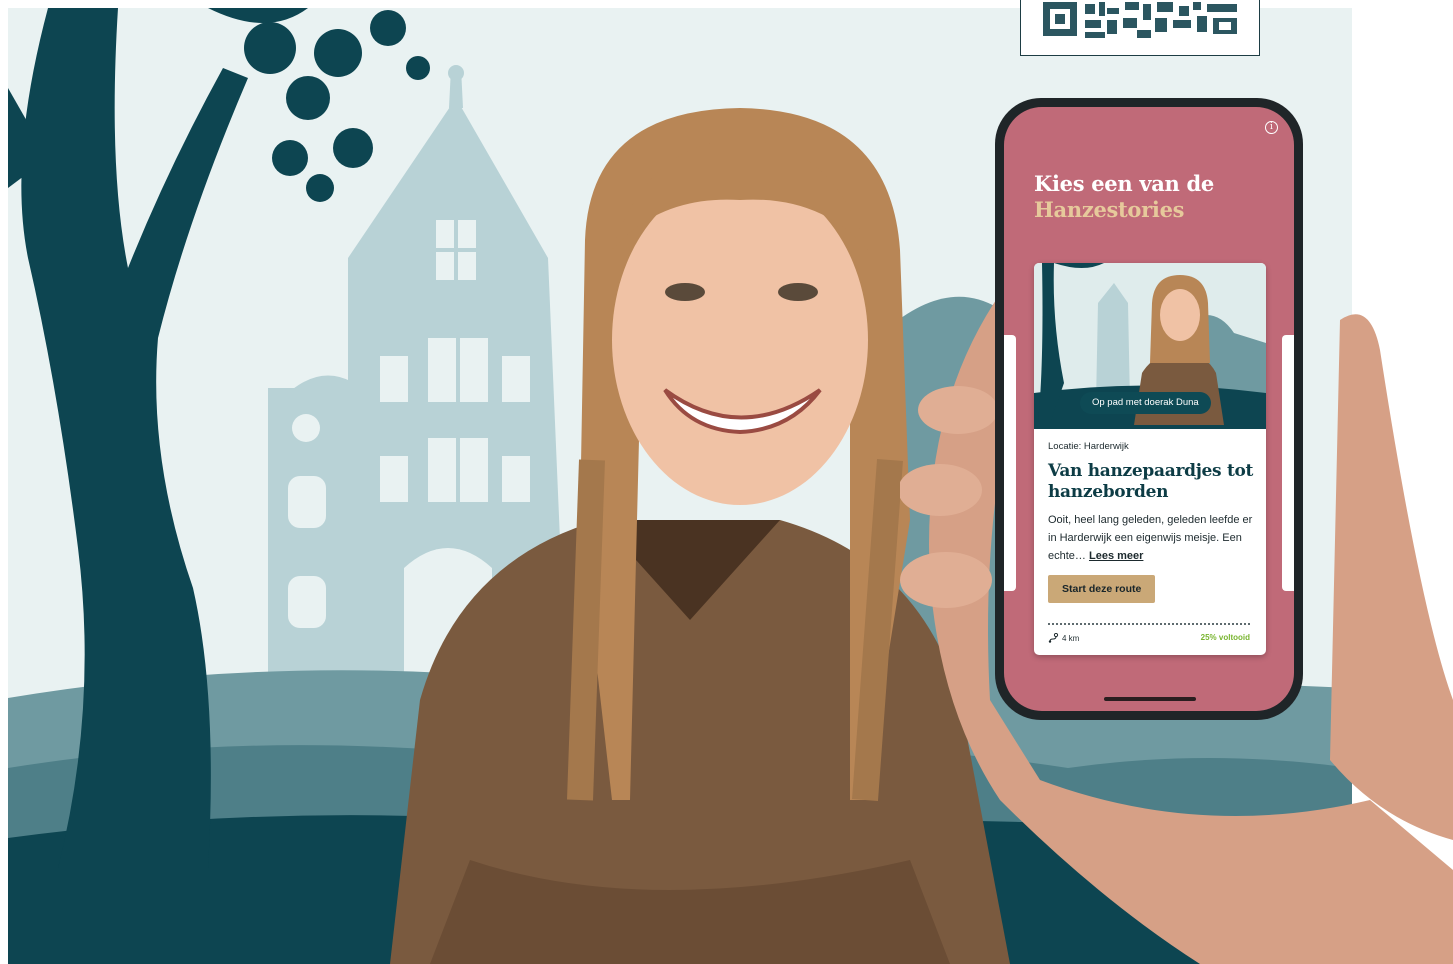 This screenshot has width=1453, height=964. What do you see at coordinates (1102, 589) in the screenshot?
I see `start-route-button: Start deze route` at bounding box center [1102, 589].